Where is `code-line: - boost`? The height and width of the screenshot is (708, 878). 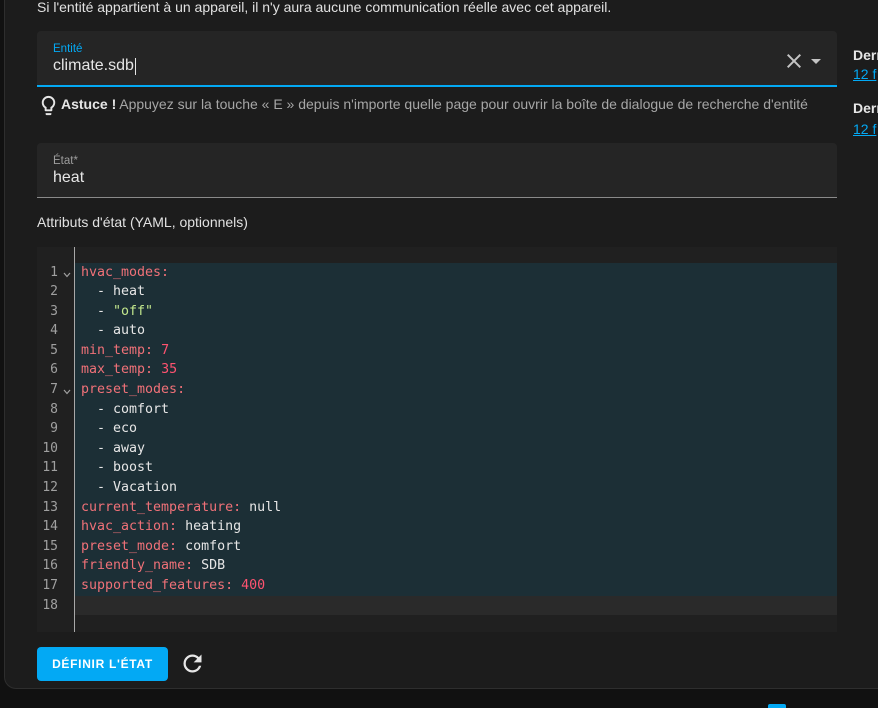 code-line: - boost is located at coordinates (456, 468).